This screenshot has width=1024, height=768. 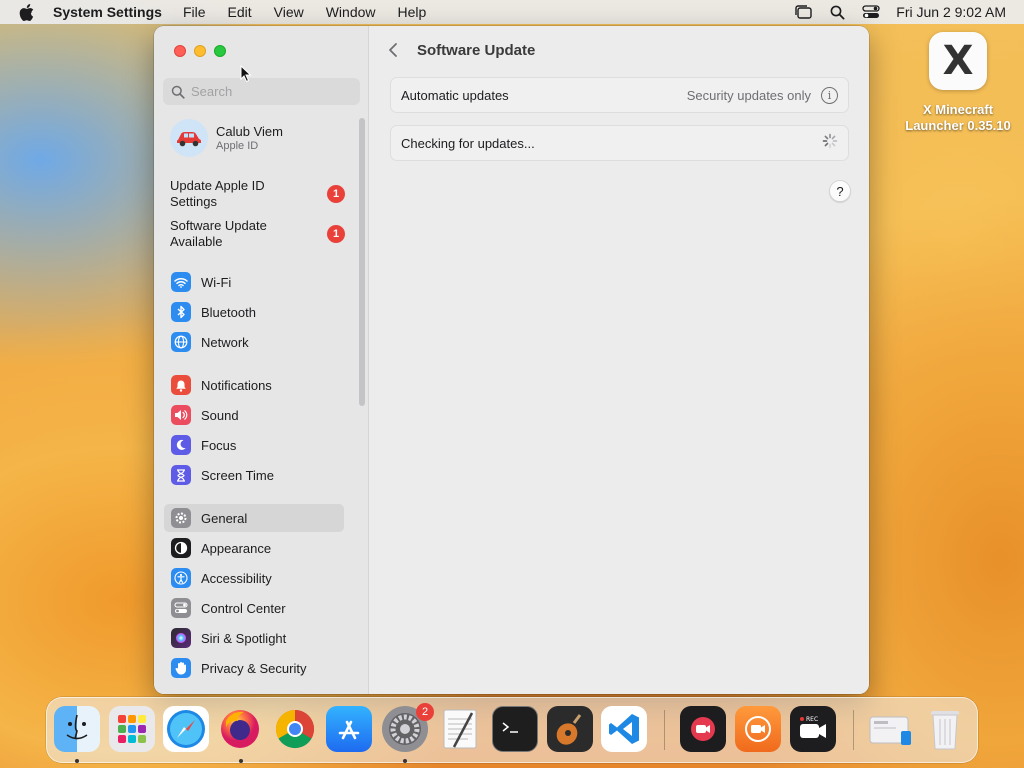 I want to click on dock-launchpad, so click(x=132, y=729).